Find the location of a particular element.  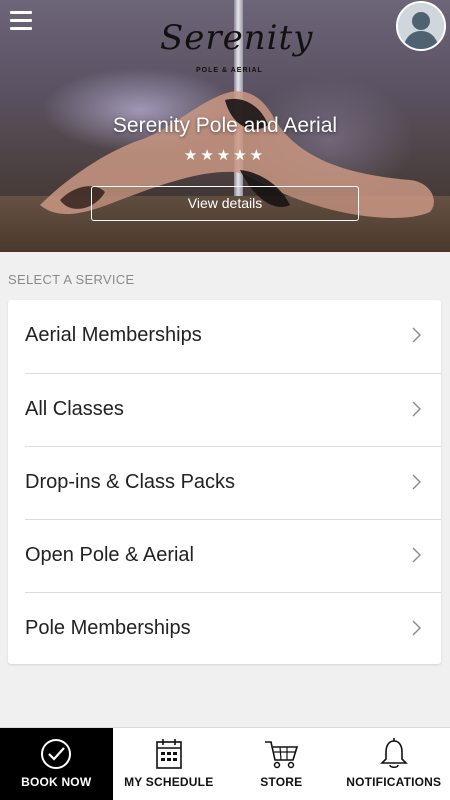

bell-icon is located at coordinates (393, 753).